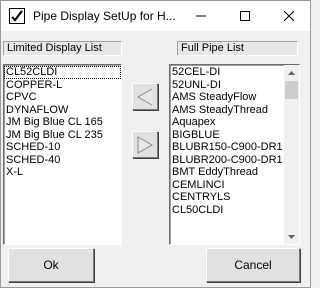 The height and width of the screenshot is (288, 320). I want to click on full-list-caption: Full Pipe List, so click(237, 48).